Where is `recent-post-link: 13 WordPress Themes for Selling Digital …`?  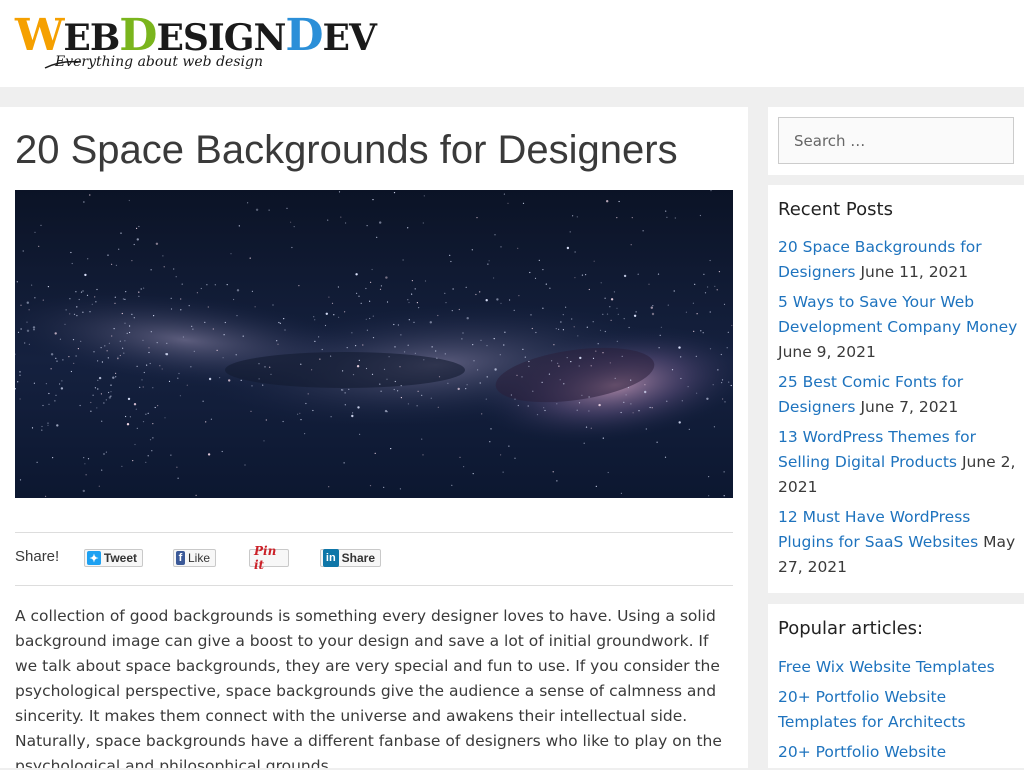
recent-post-link: 13 WordPress Themes for Selling Digital … is located at coordinates (877, 449).